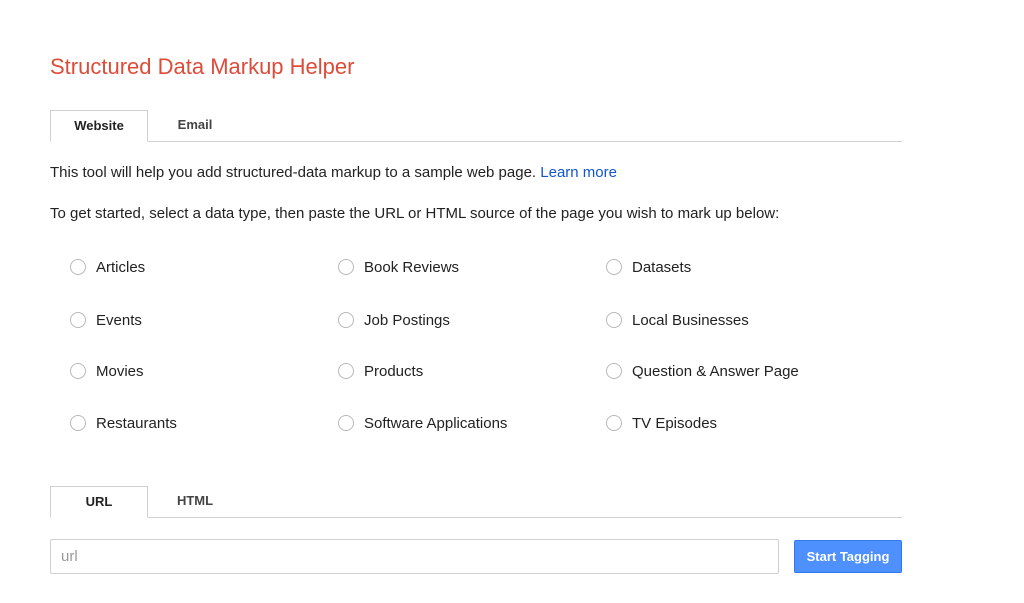  I want to click on data-type-option: Book Reviews, so click(398, 267).